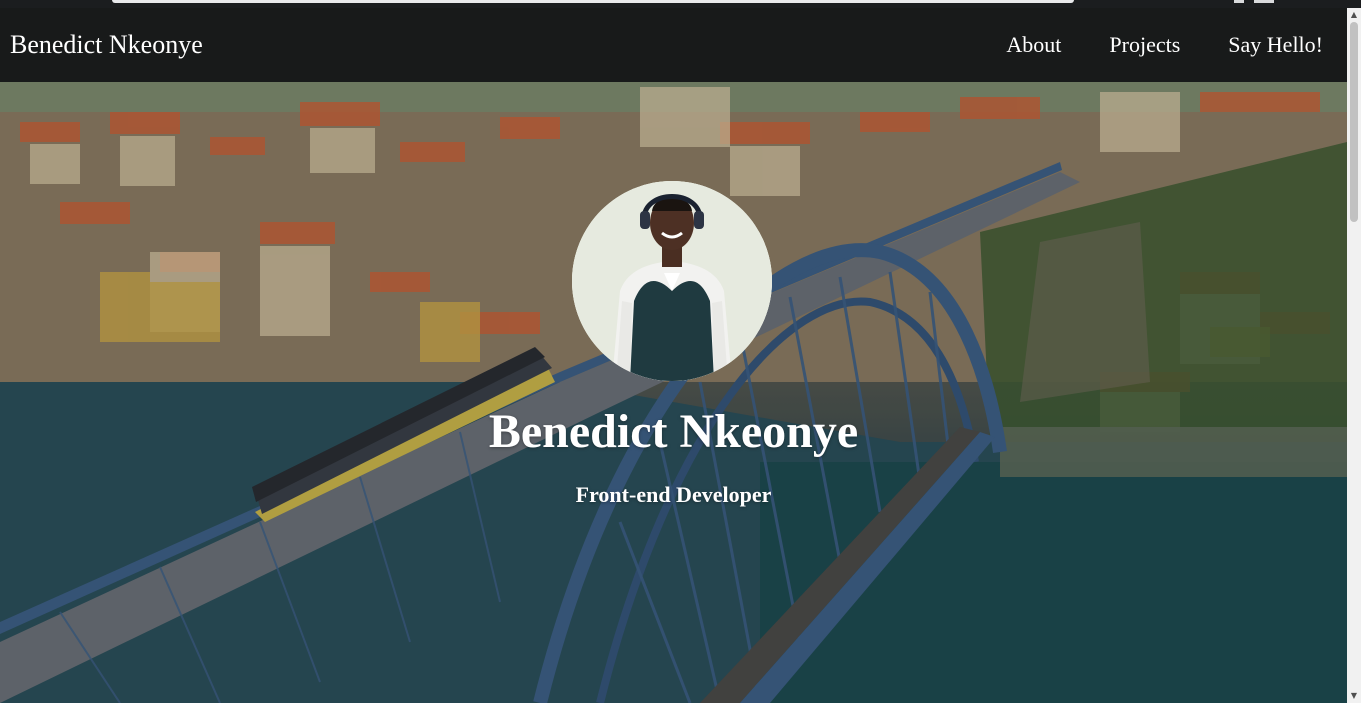 Image resolution: width=1361 pixels, height=703 pixels. I want to click on hero-name: Benedict Nkeonye, so click(673, 431).